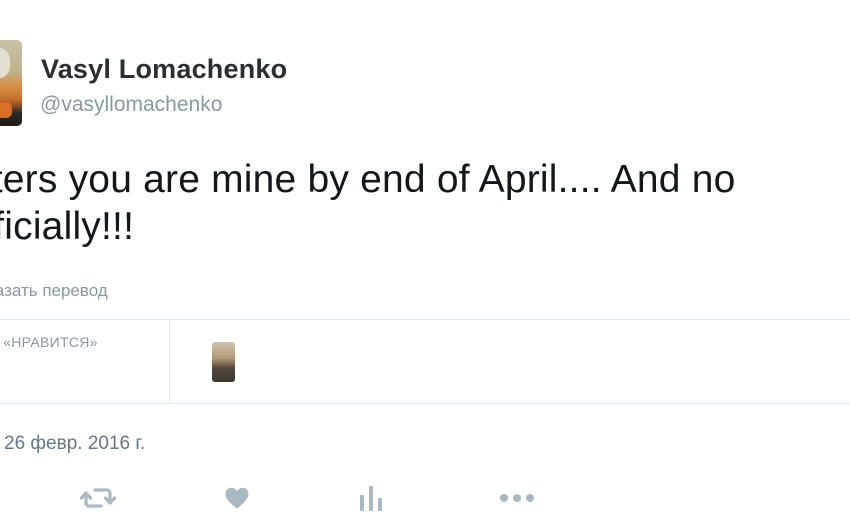 The width and height of the screenshot is (850, 531). Describe the element at coordinates (11, 83) in the screenshot. I see `author-avatar` at that location.